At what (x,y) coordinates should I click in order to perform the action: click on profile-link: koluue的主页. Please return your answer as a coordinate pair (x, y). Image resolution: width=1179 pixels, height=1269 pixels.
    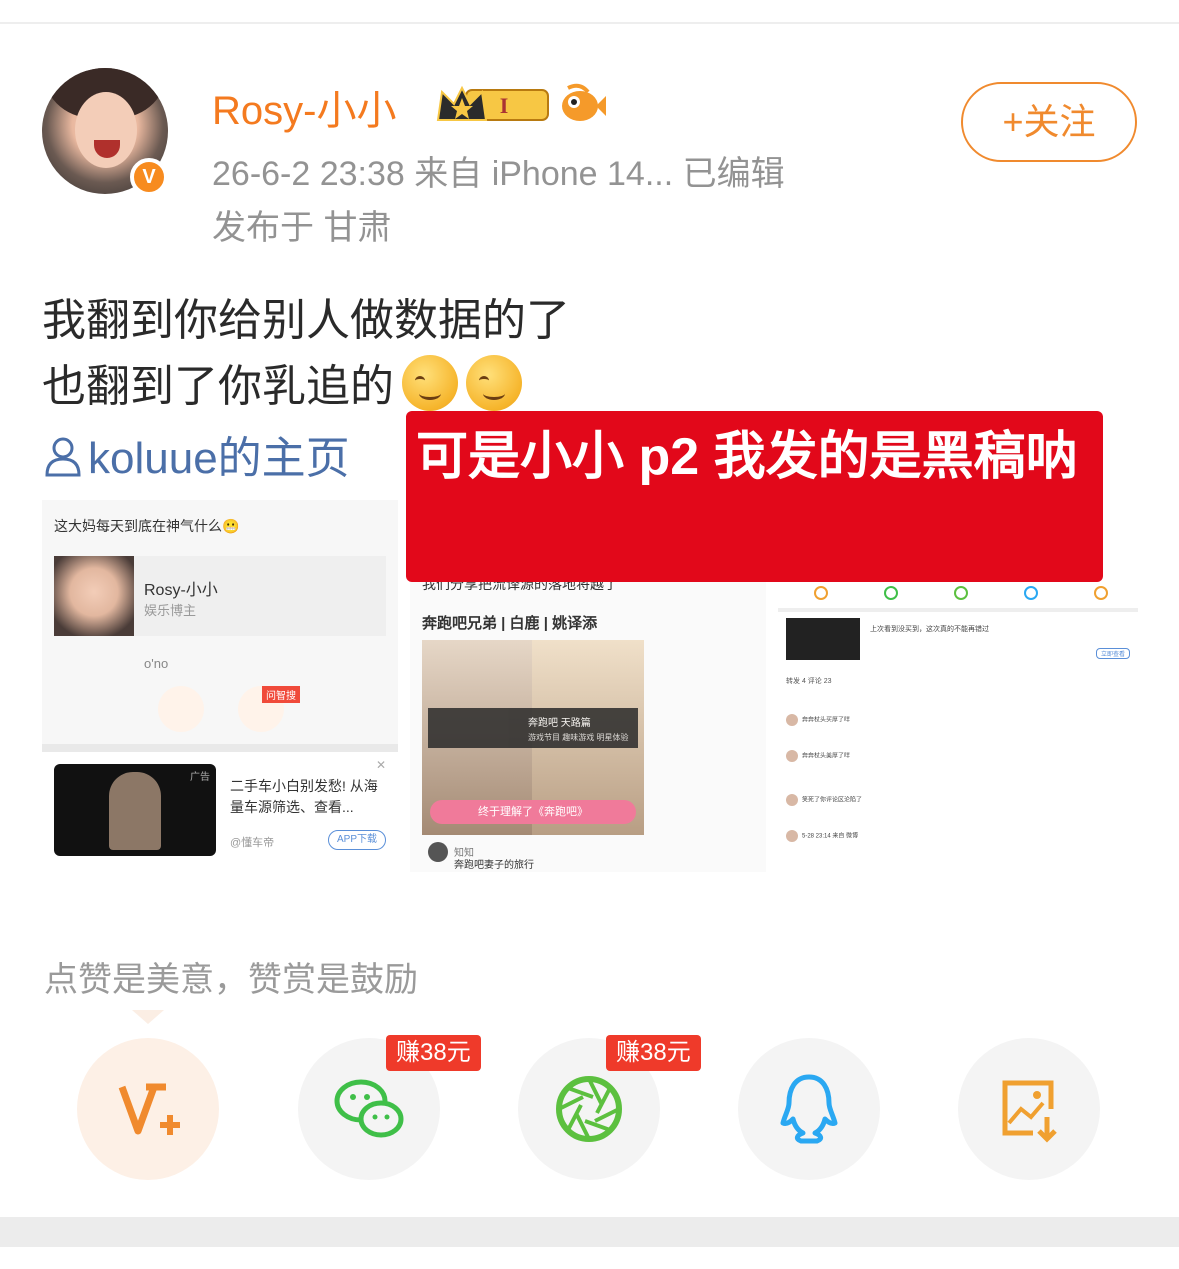
    Looking at the image, I should click on (197, 454).